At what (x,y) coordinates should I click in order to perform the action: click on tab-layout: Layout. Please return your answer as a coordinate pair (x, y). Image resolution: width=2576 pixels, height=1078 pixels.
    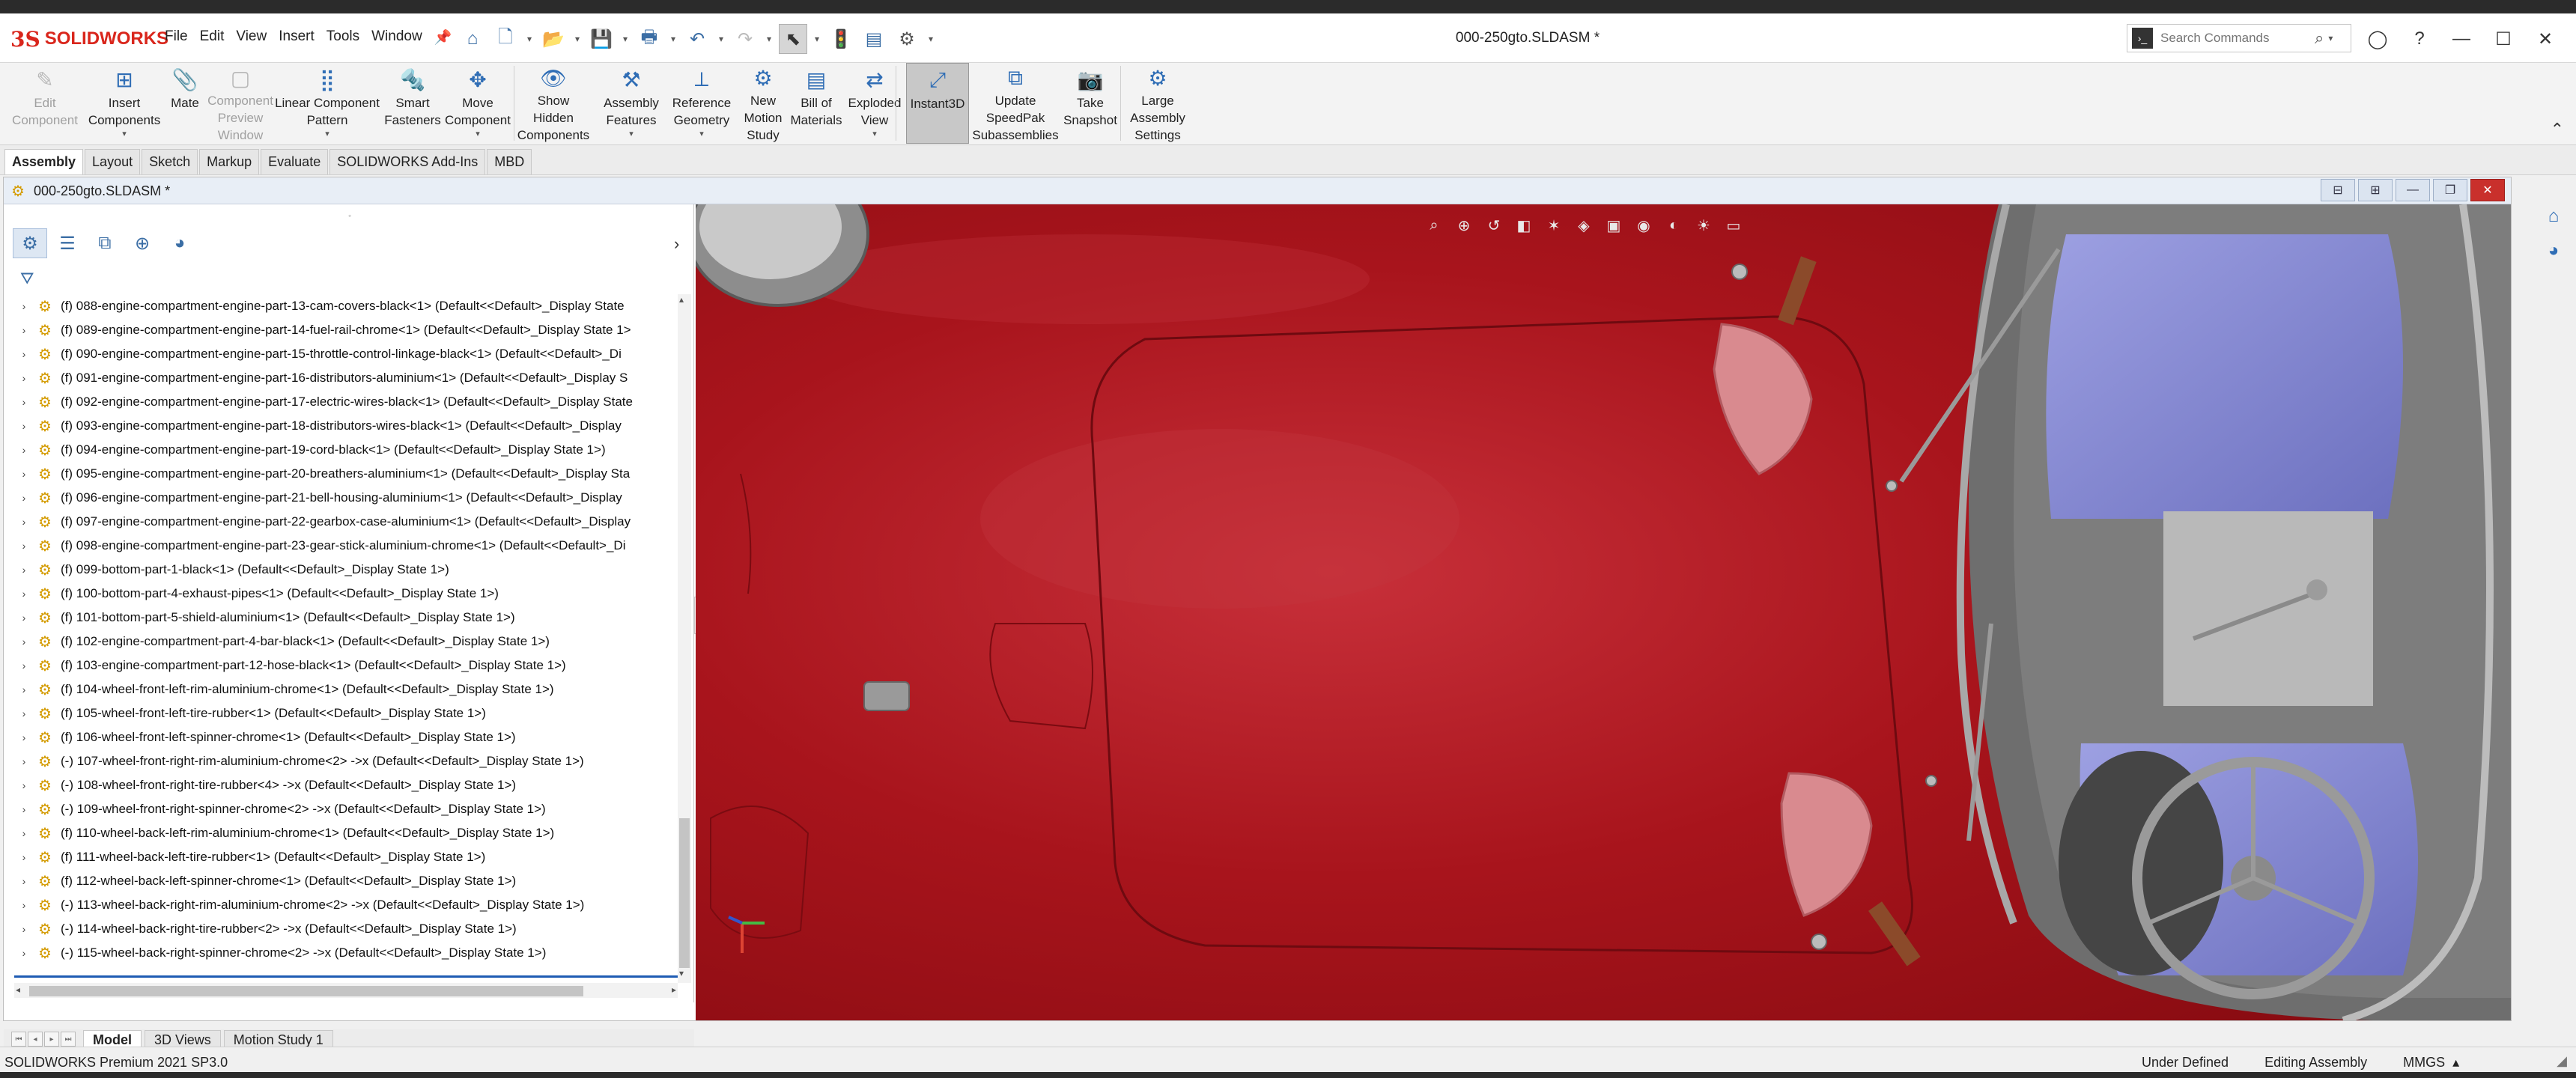
    Looking at the image, I should click on (113, 161).